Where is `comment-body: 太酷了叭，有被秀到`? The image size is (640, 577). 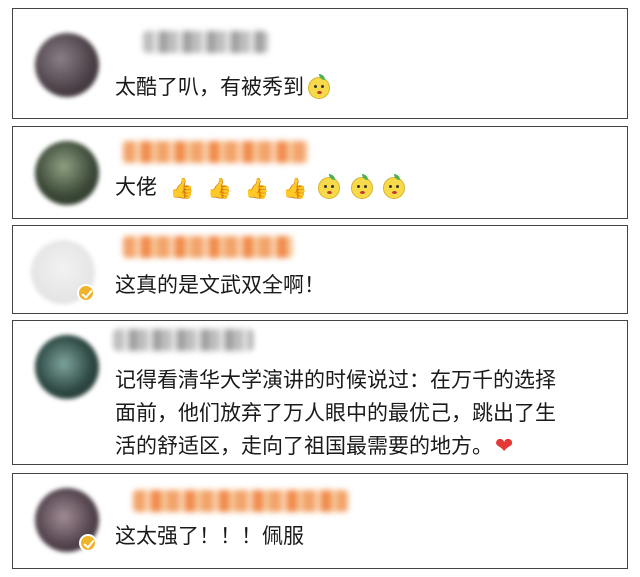
comment-body: 太酷了叭，有被秀到 is located at coordinates (209, 87).